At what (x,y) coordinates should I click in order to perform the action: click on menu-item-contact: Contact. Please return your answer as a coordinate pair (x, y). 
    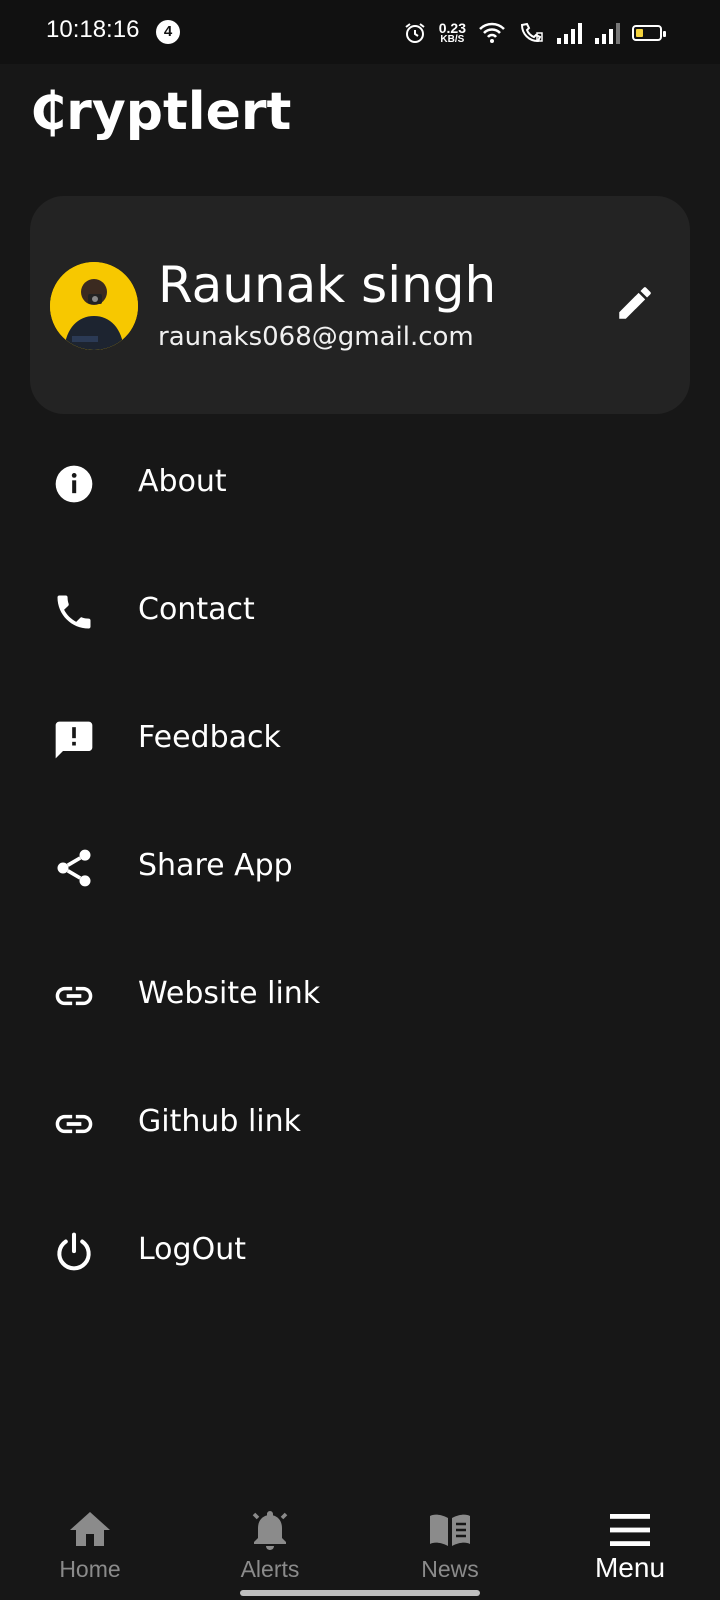
    Looking at the image, I should click on (360, 610).